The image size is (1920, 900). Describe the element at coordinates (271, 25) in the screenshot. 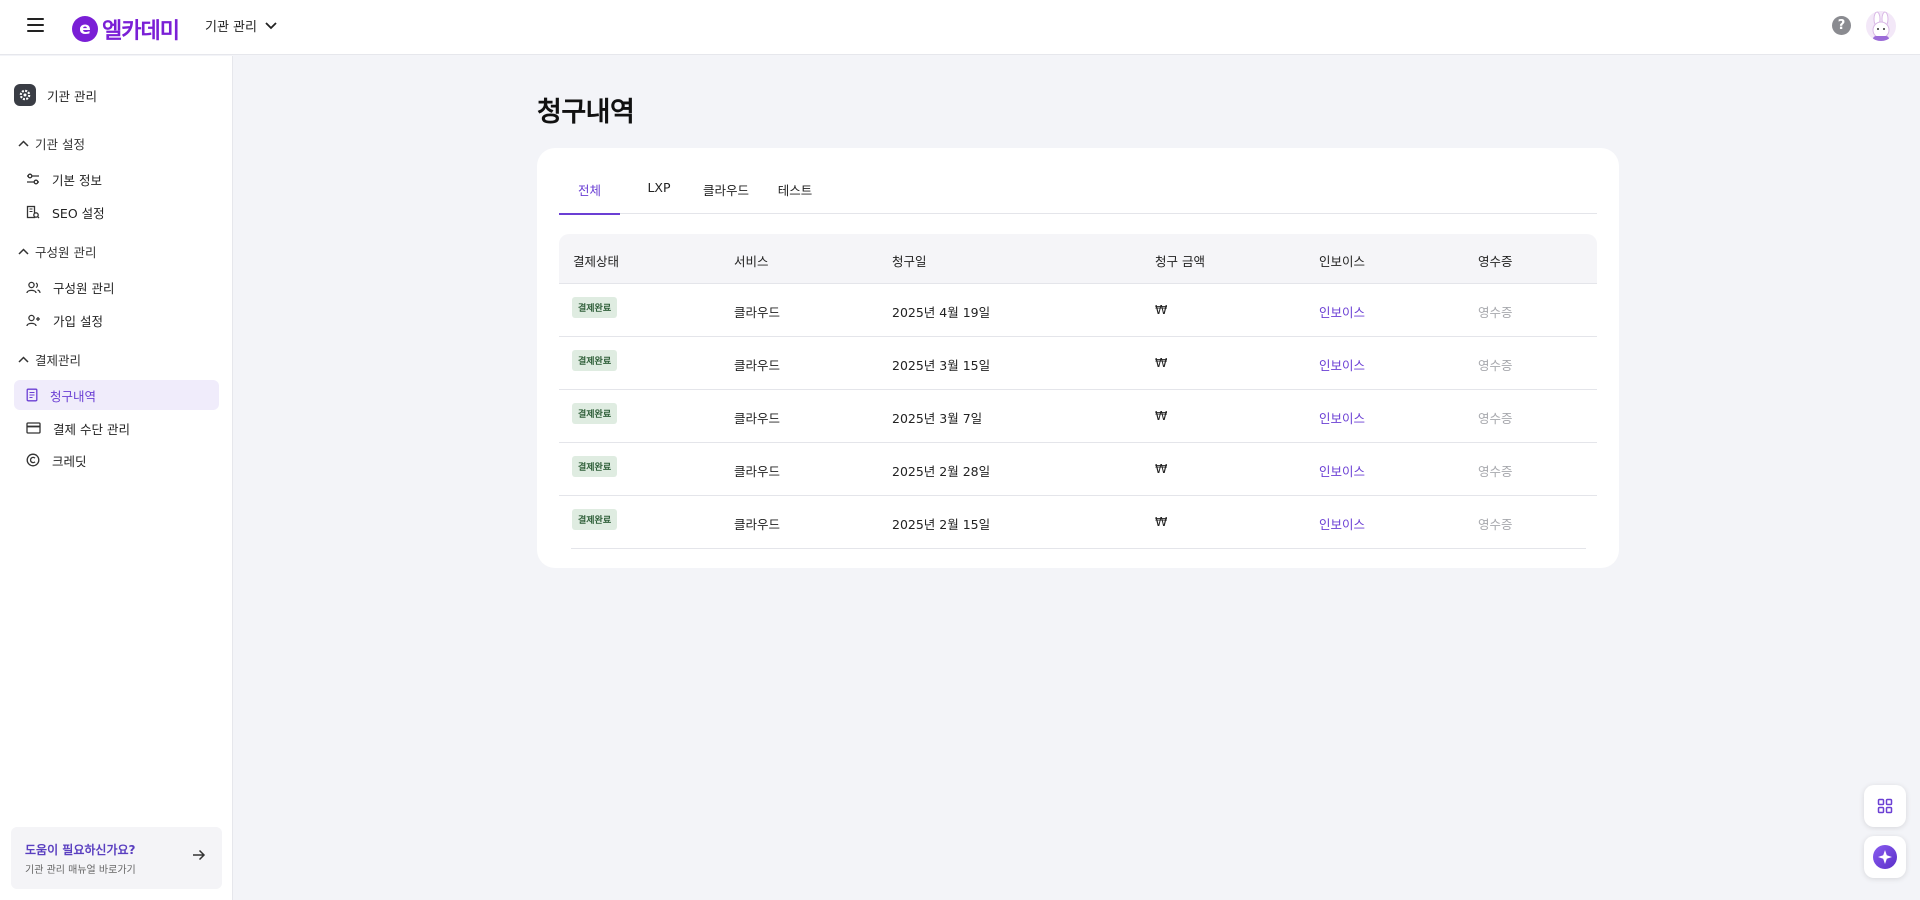

I see `chevron-down-icon` at that location.